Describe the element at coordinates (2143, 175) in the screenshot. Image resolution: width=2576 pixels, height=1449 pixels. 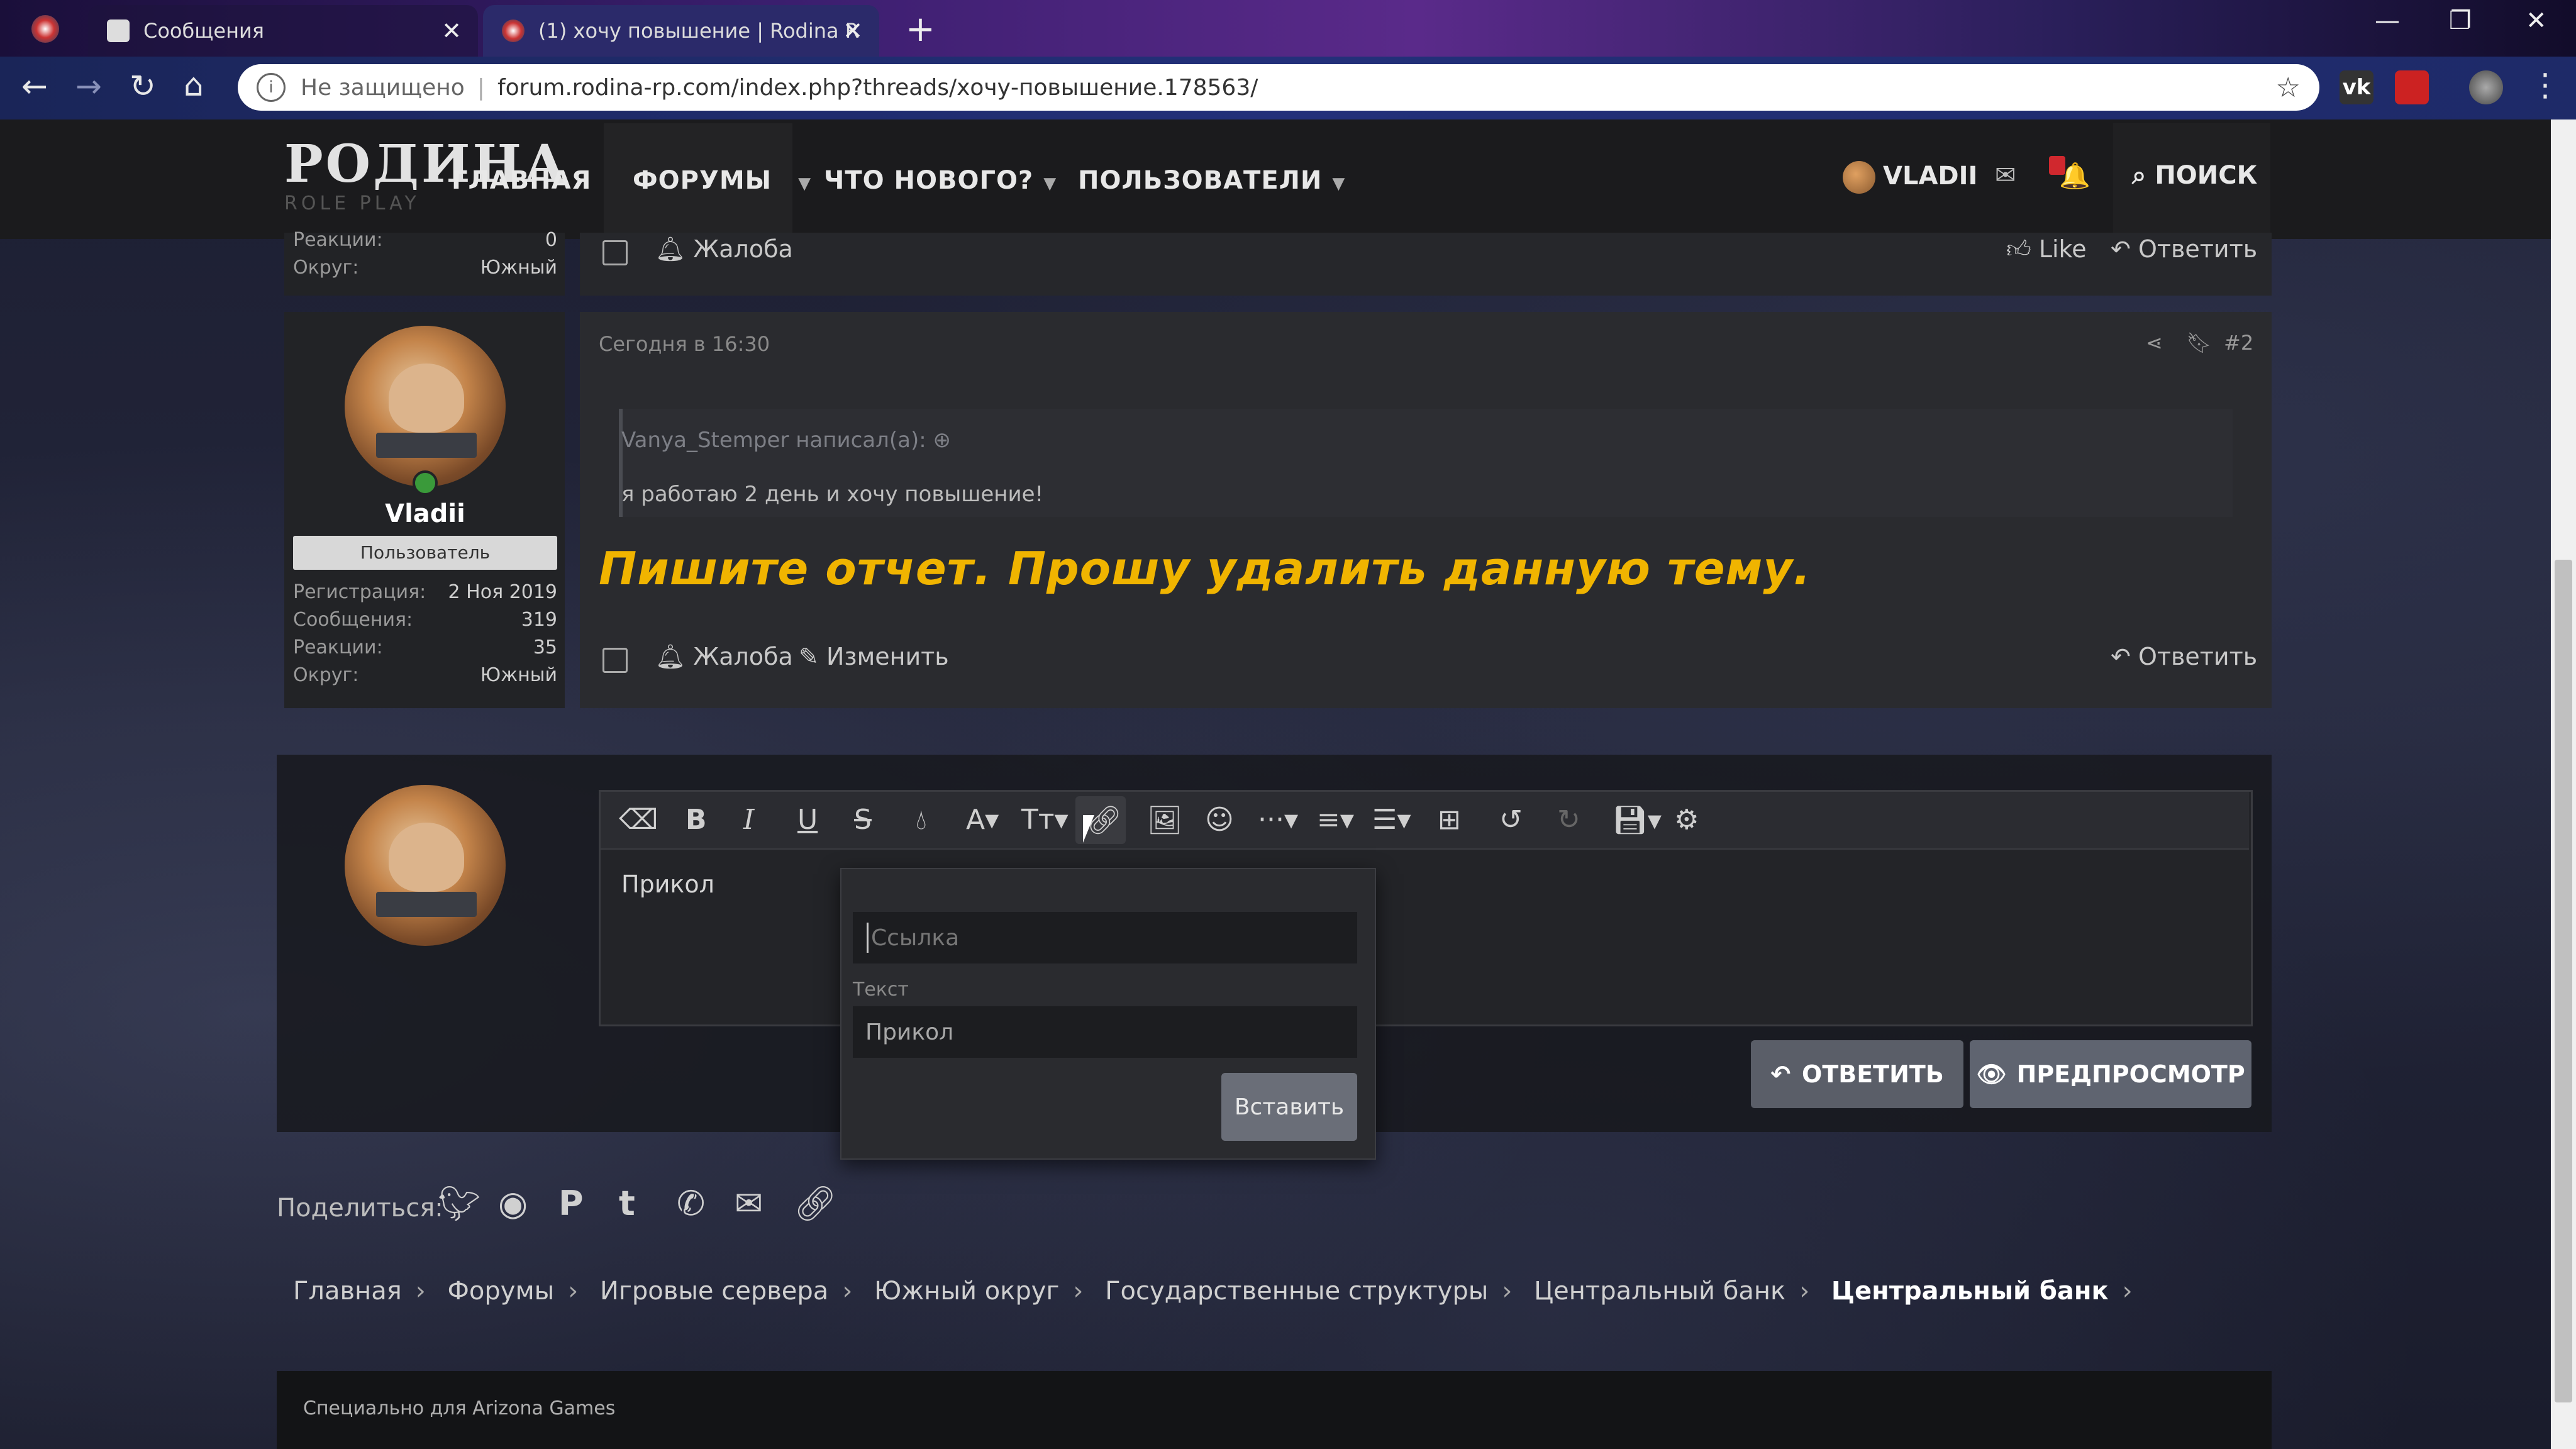
I see `search-icon: ⌕` at that location.